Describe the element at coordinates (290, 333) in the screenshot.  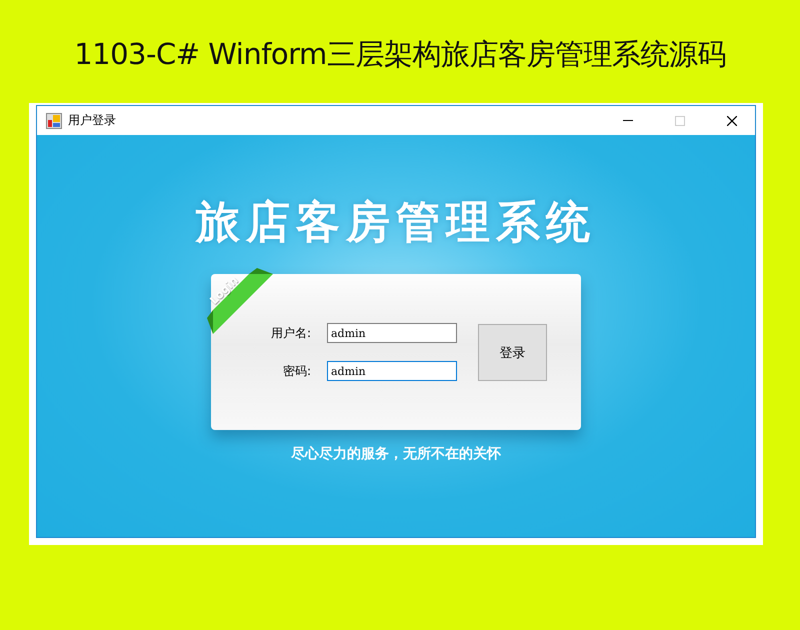
I see `field-label: 用户名:` at that location.